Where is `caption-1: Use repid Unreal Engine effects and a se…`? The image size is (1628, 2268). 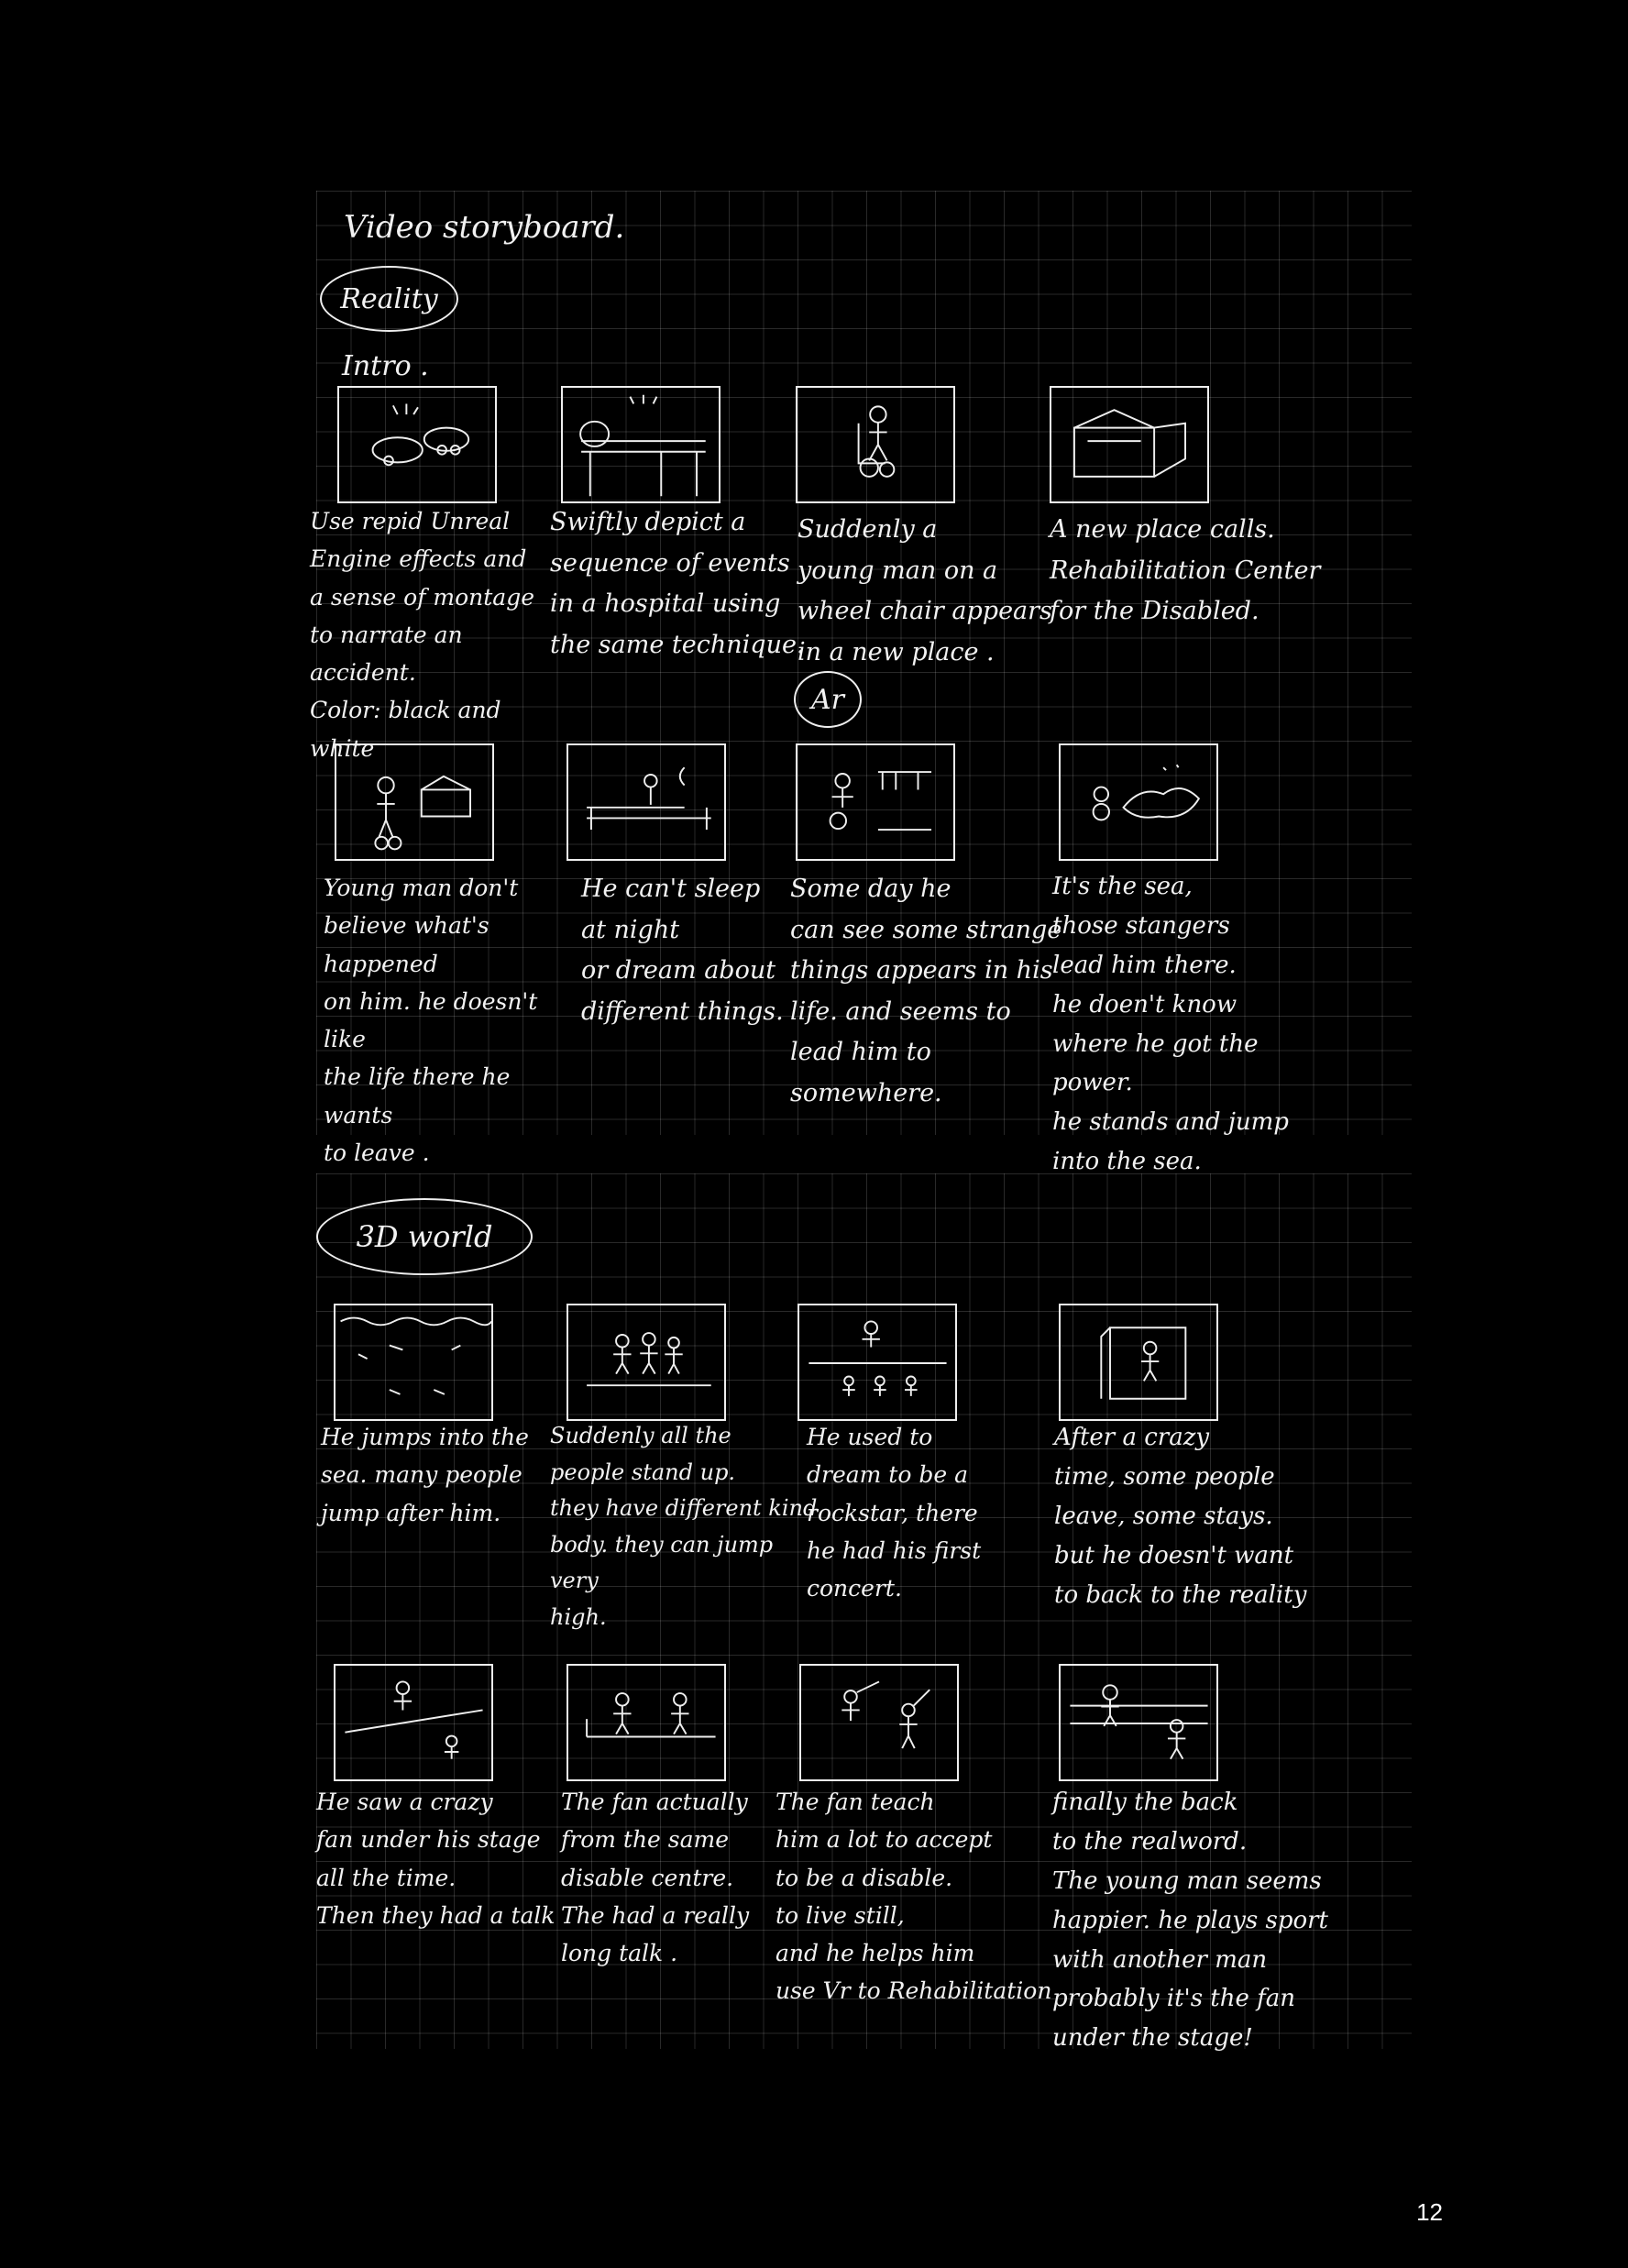 caption-1: Use repid Unreal Engine effects and a se… is located at coordinates (422, 635).